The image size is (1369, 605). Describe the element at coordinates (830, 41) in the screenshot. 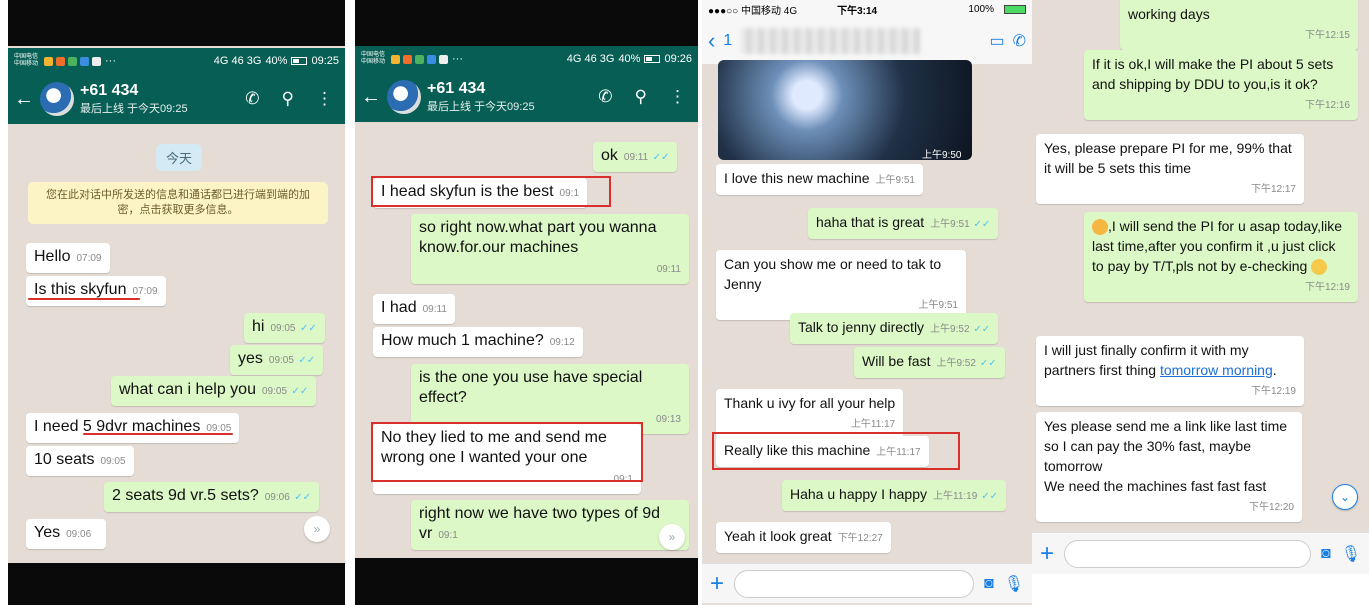

I see `contact-name-blurred` at that location.